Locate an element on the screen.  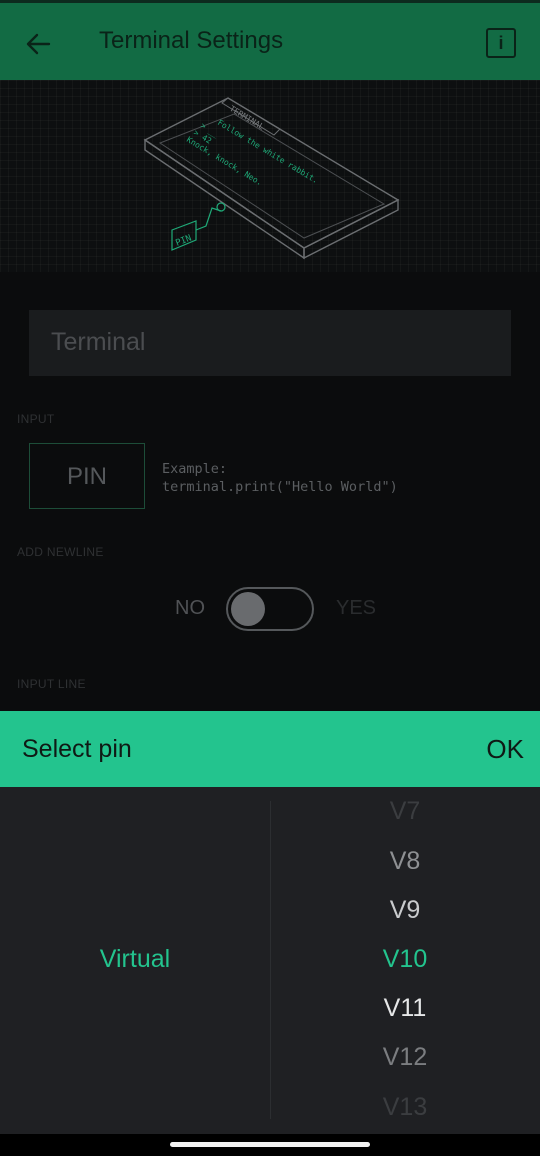
home-indicator is located at coordinates (270, 1144).